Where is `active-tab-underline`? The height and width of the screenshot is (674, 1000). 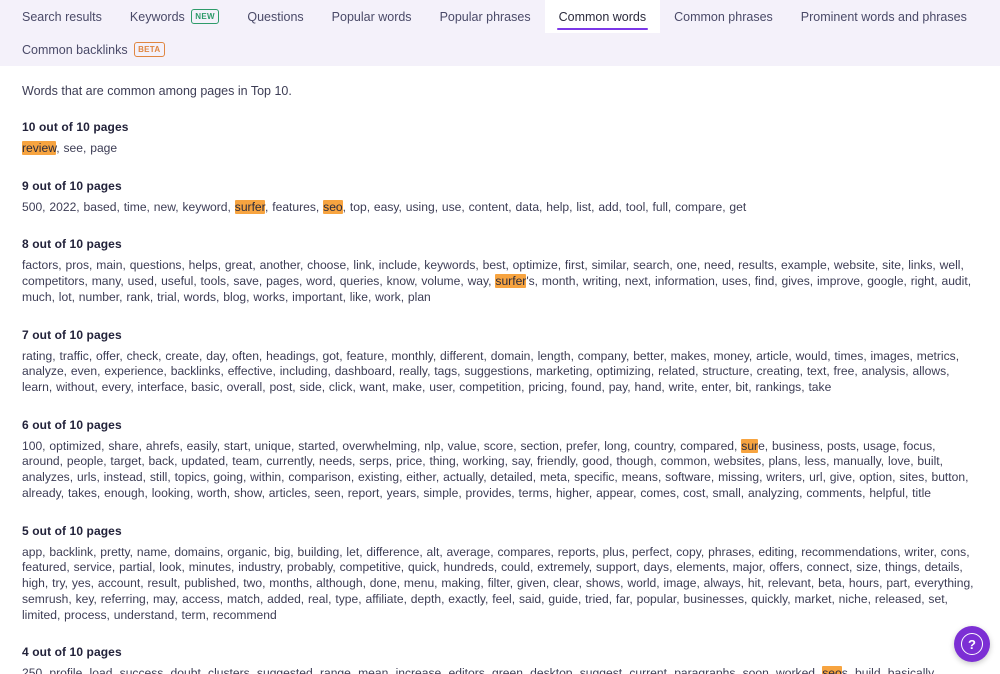
active-tab-underline is located at coordinates (602, 28).